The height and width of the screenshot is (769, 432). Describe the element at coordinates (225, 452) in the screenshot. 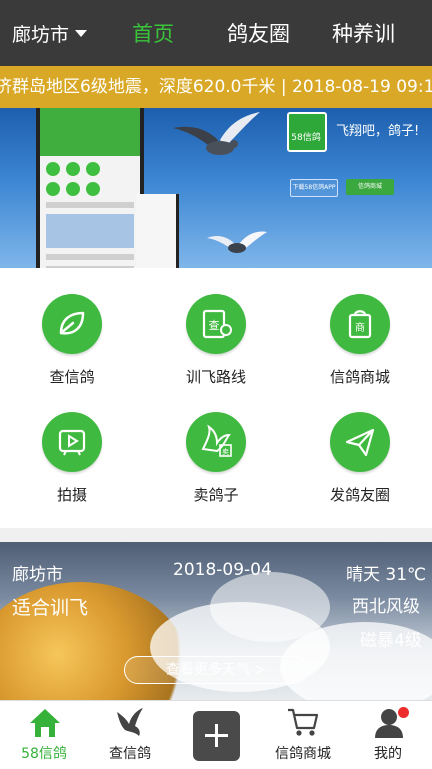

I see `svg-text: 卖` at that location.